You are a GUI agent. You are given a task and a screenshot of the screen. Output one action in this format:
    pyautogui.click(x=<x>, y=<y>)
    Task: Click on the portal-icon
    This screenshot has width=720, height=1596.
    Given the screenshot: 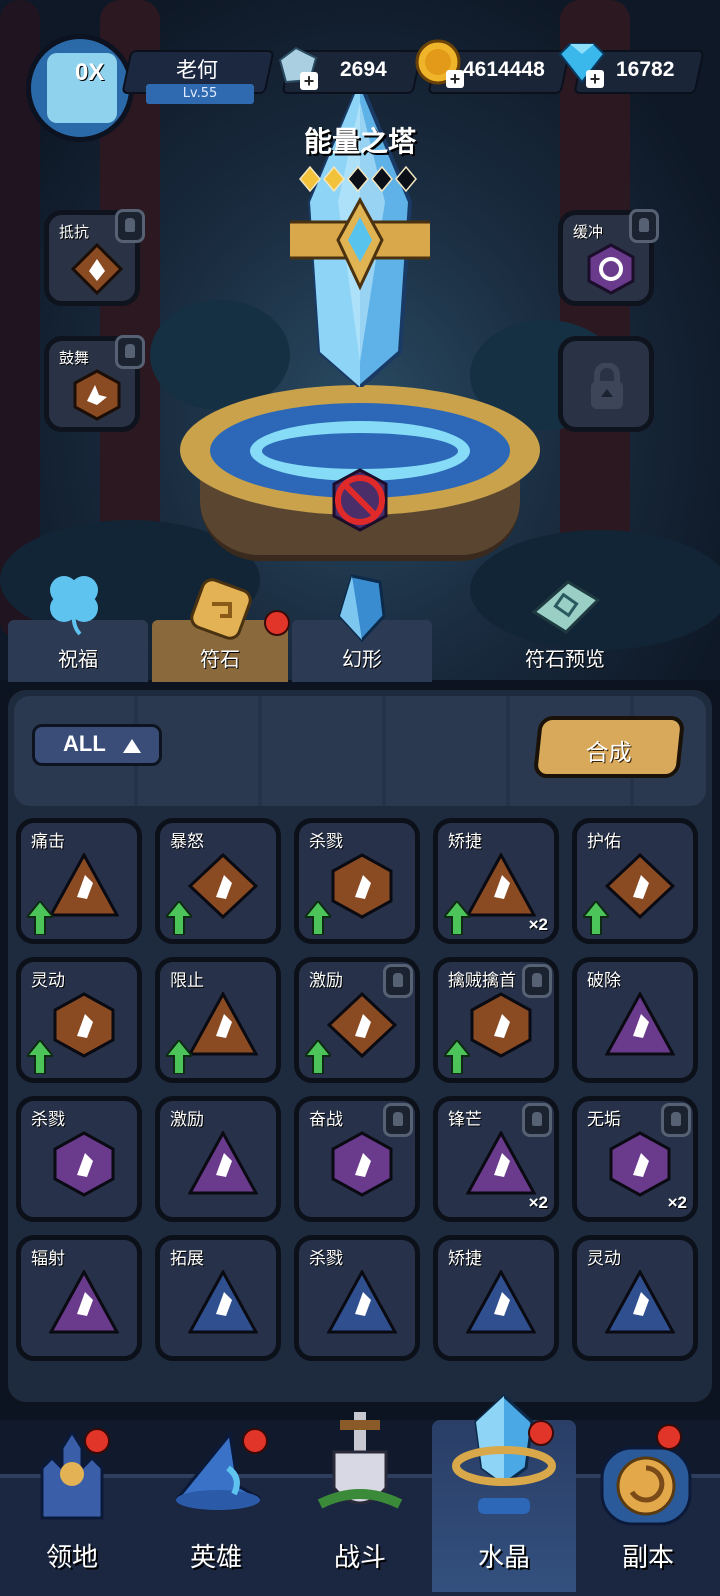 What is the action you would take?
    pyautogui.click(x=646, y=1486)
    